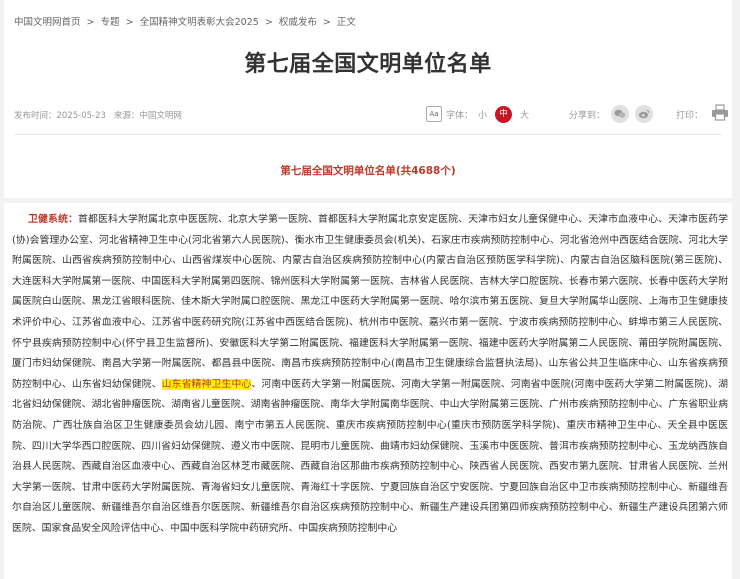 This screenshot has height=579, width=740. I want to click on list-subtitle: 第七届全国文明单位名单(共4688个), so click(368, 171).